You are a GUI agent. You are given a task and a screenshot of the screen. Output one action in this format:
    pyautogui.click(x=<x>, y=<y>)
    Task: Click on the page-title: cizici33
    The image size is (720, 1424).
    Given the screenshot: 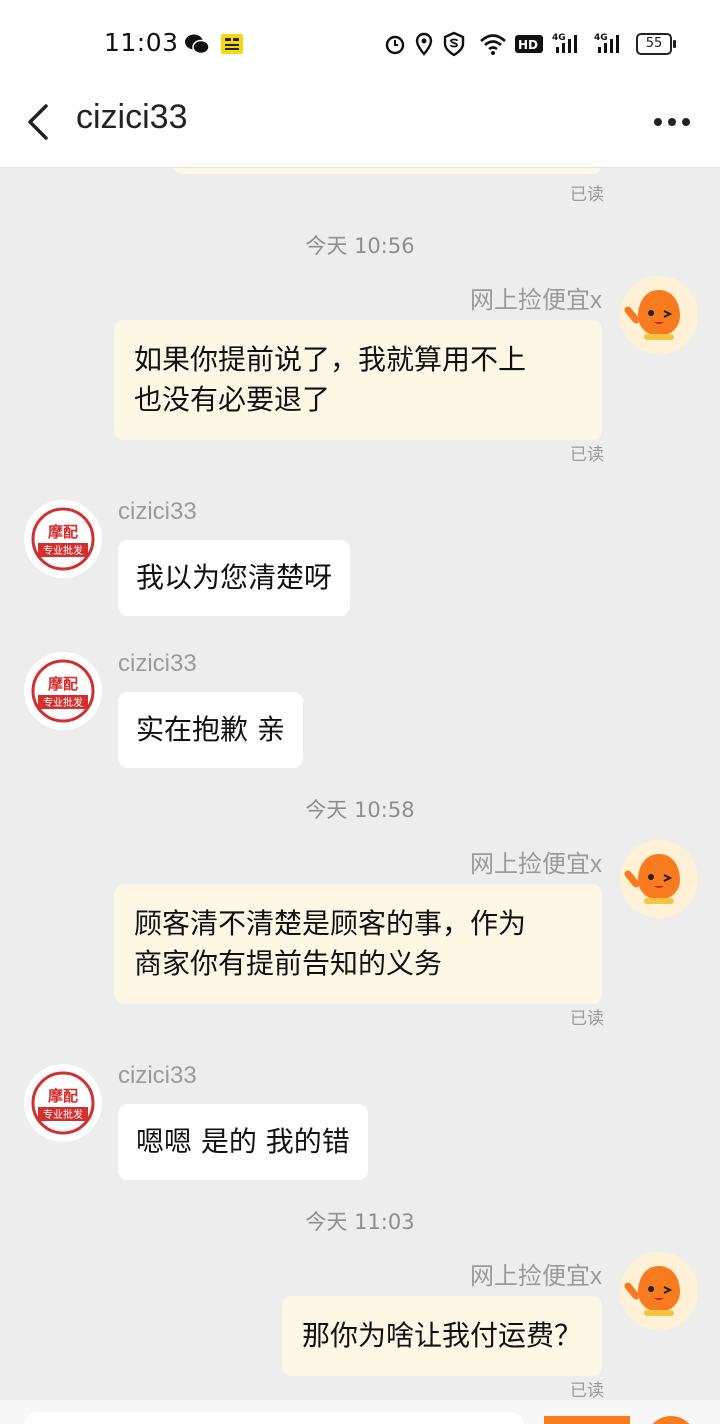 What is the action you would take?
    pyautogui.click(x=132, y=117)
    